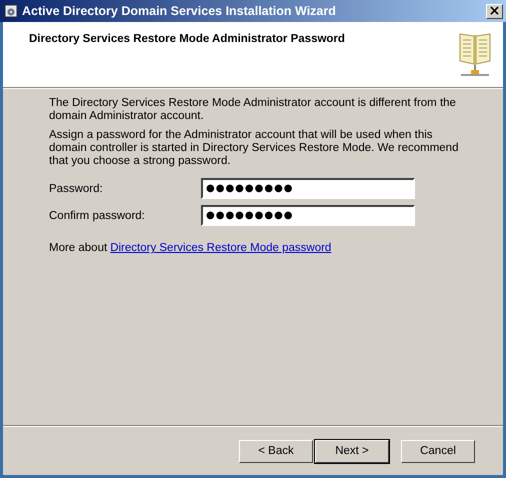  What do you see at coordinates (254, 148) in the screenshot?
I see `description-text: Assign a password for the Administrator account that will be used when this domain controller is started in Directory Services Restore Mode. We recommend that you choose a strong password.` at bounding box center [254, 148].